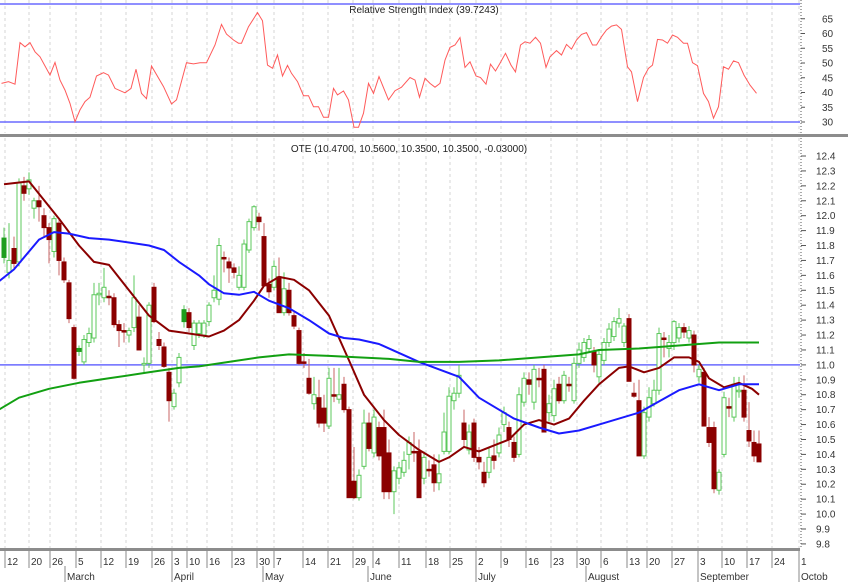 The height and width of the screenshot is (582, 848). I want to click on rsi-tick-label: 50, so click(828, 64).